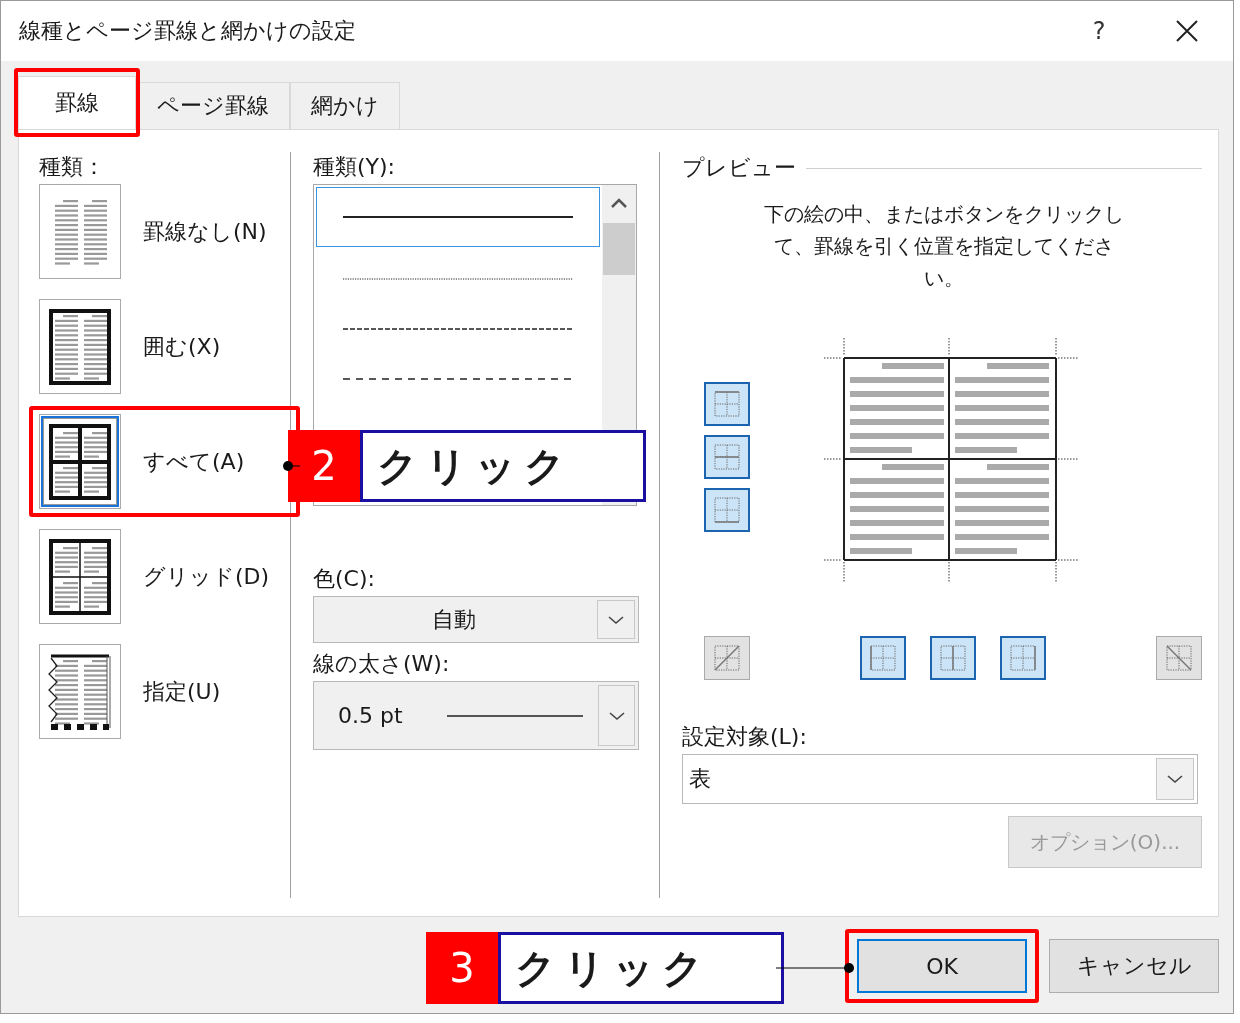 The image size is (1240, 1023). I want to click on cancel-button: キャンセル, so click(1134, 966).